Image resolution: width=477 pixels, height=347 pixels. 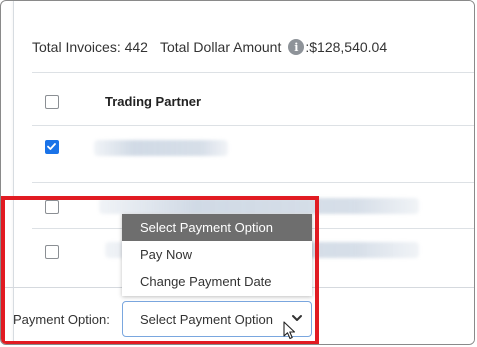 What do you see at coordinates (52, 102) in the screenshot?
I see `select-all-checkbox` at bounding box center [52, 102].